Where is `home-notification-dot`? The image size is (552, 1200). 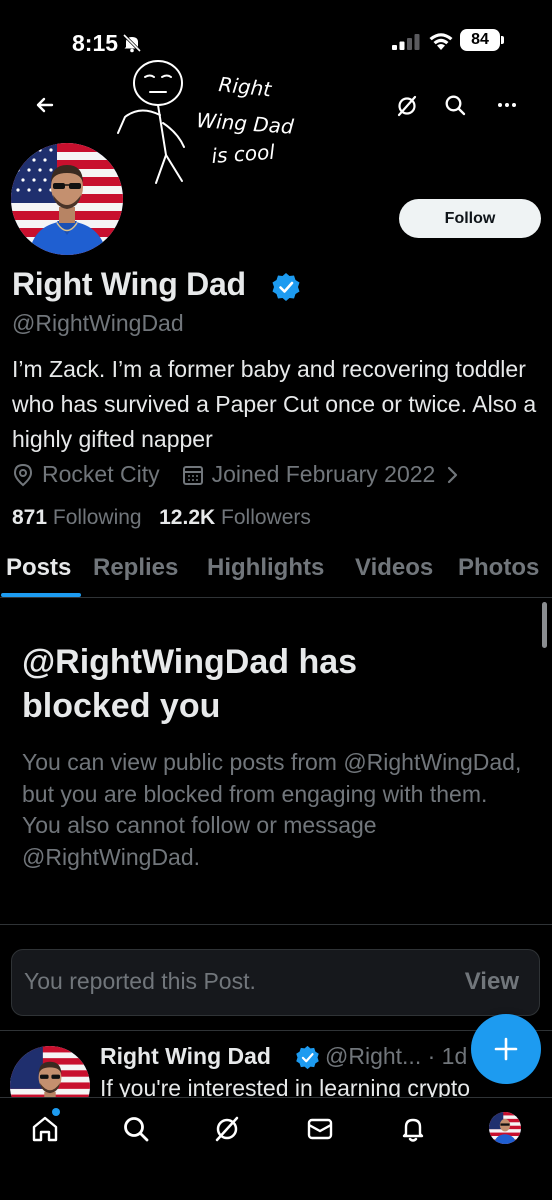 home-notification-dot is located at coordinates (56, 1112).